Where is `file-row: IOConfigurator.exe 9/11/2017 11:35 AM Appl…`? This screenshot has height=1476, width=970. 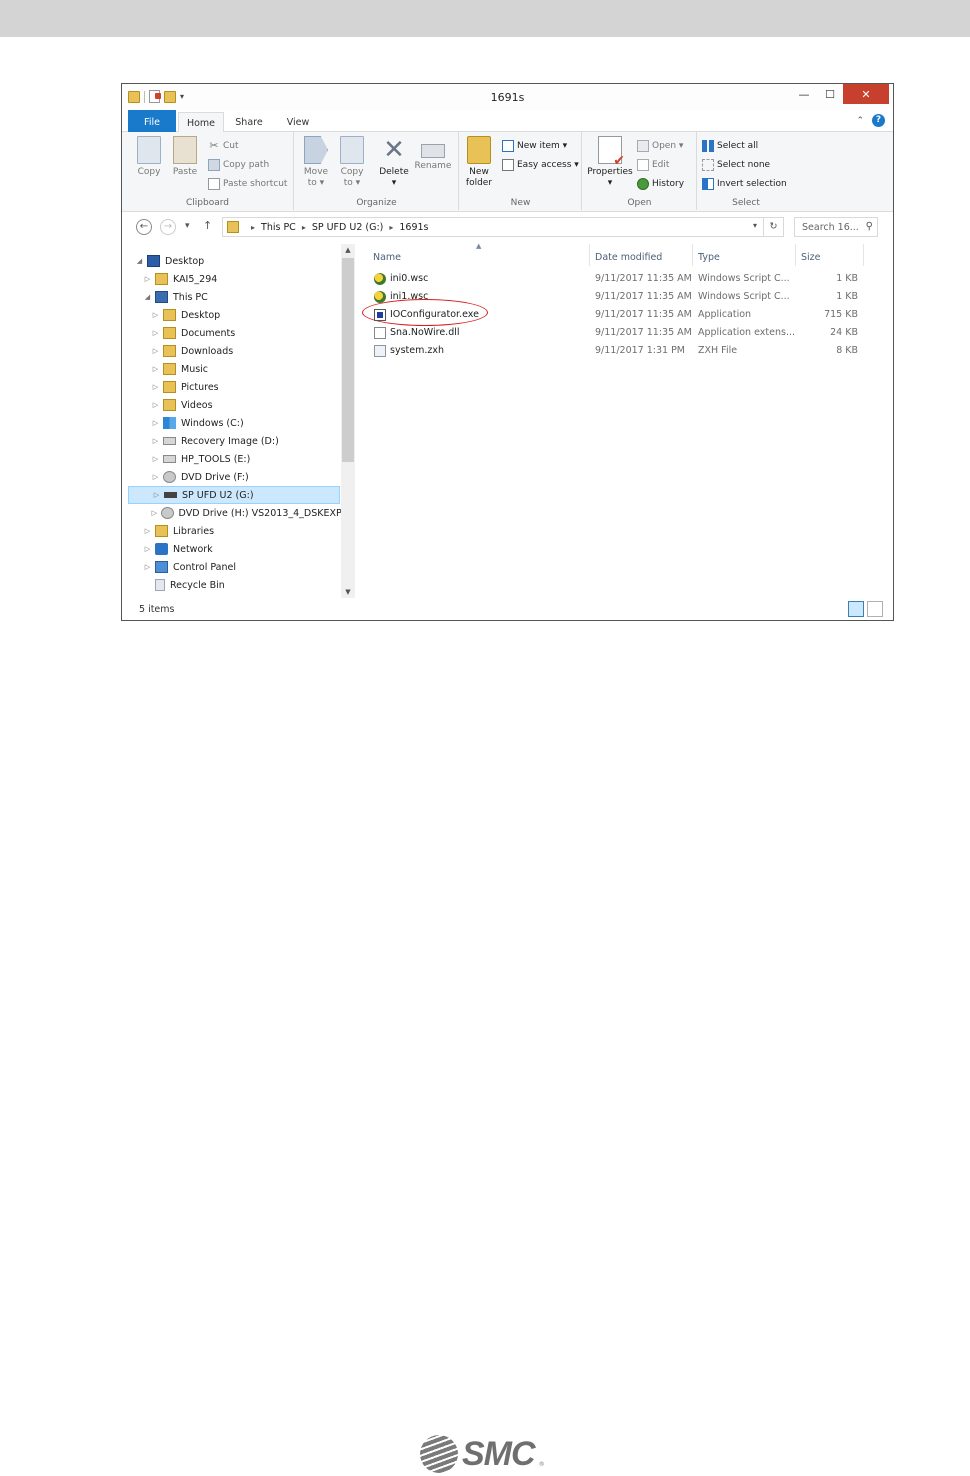 file-row: IOConfigurator.exe 9/11/2017 11:35 AM Appl… is located at coordinates (622, 315).